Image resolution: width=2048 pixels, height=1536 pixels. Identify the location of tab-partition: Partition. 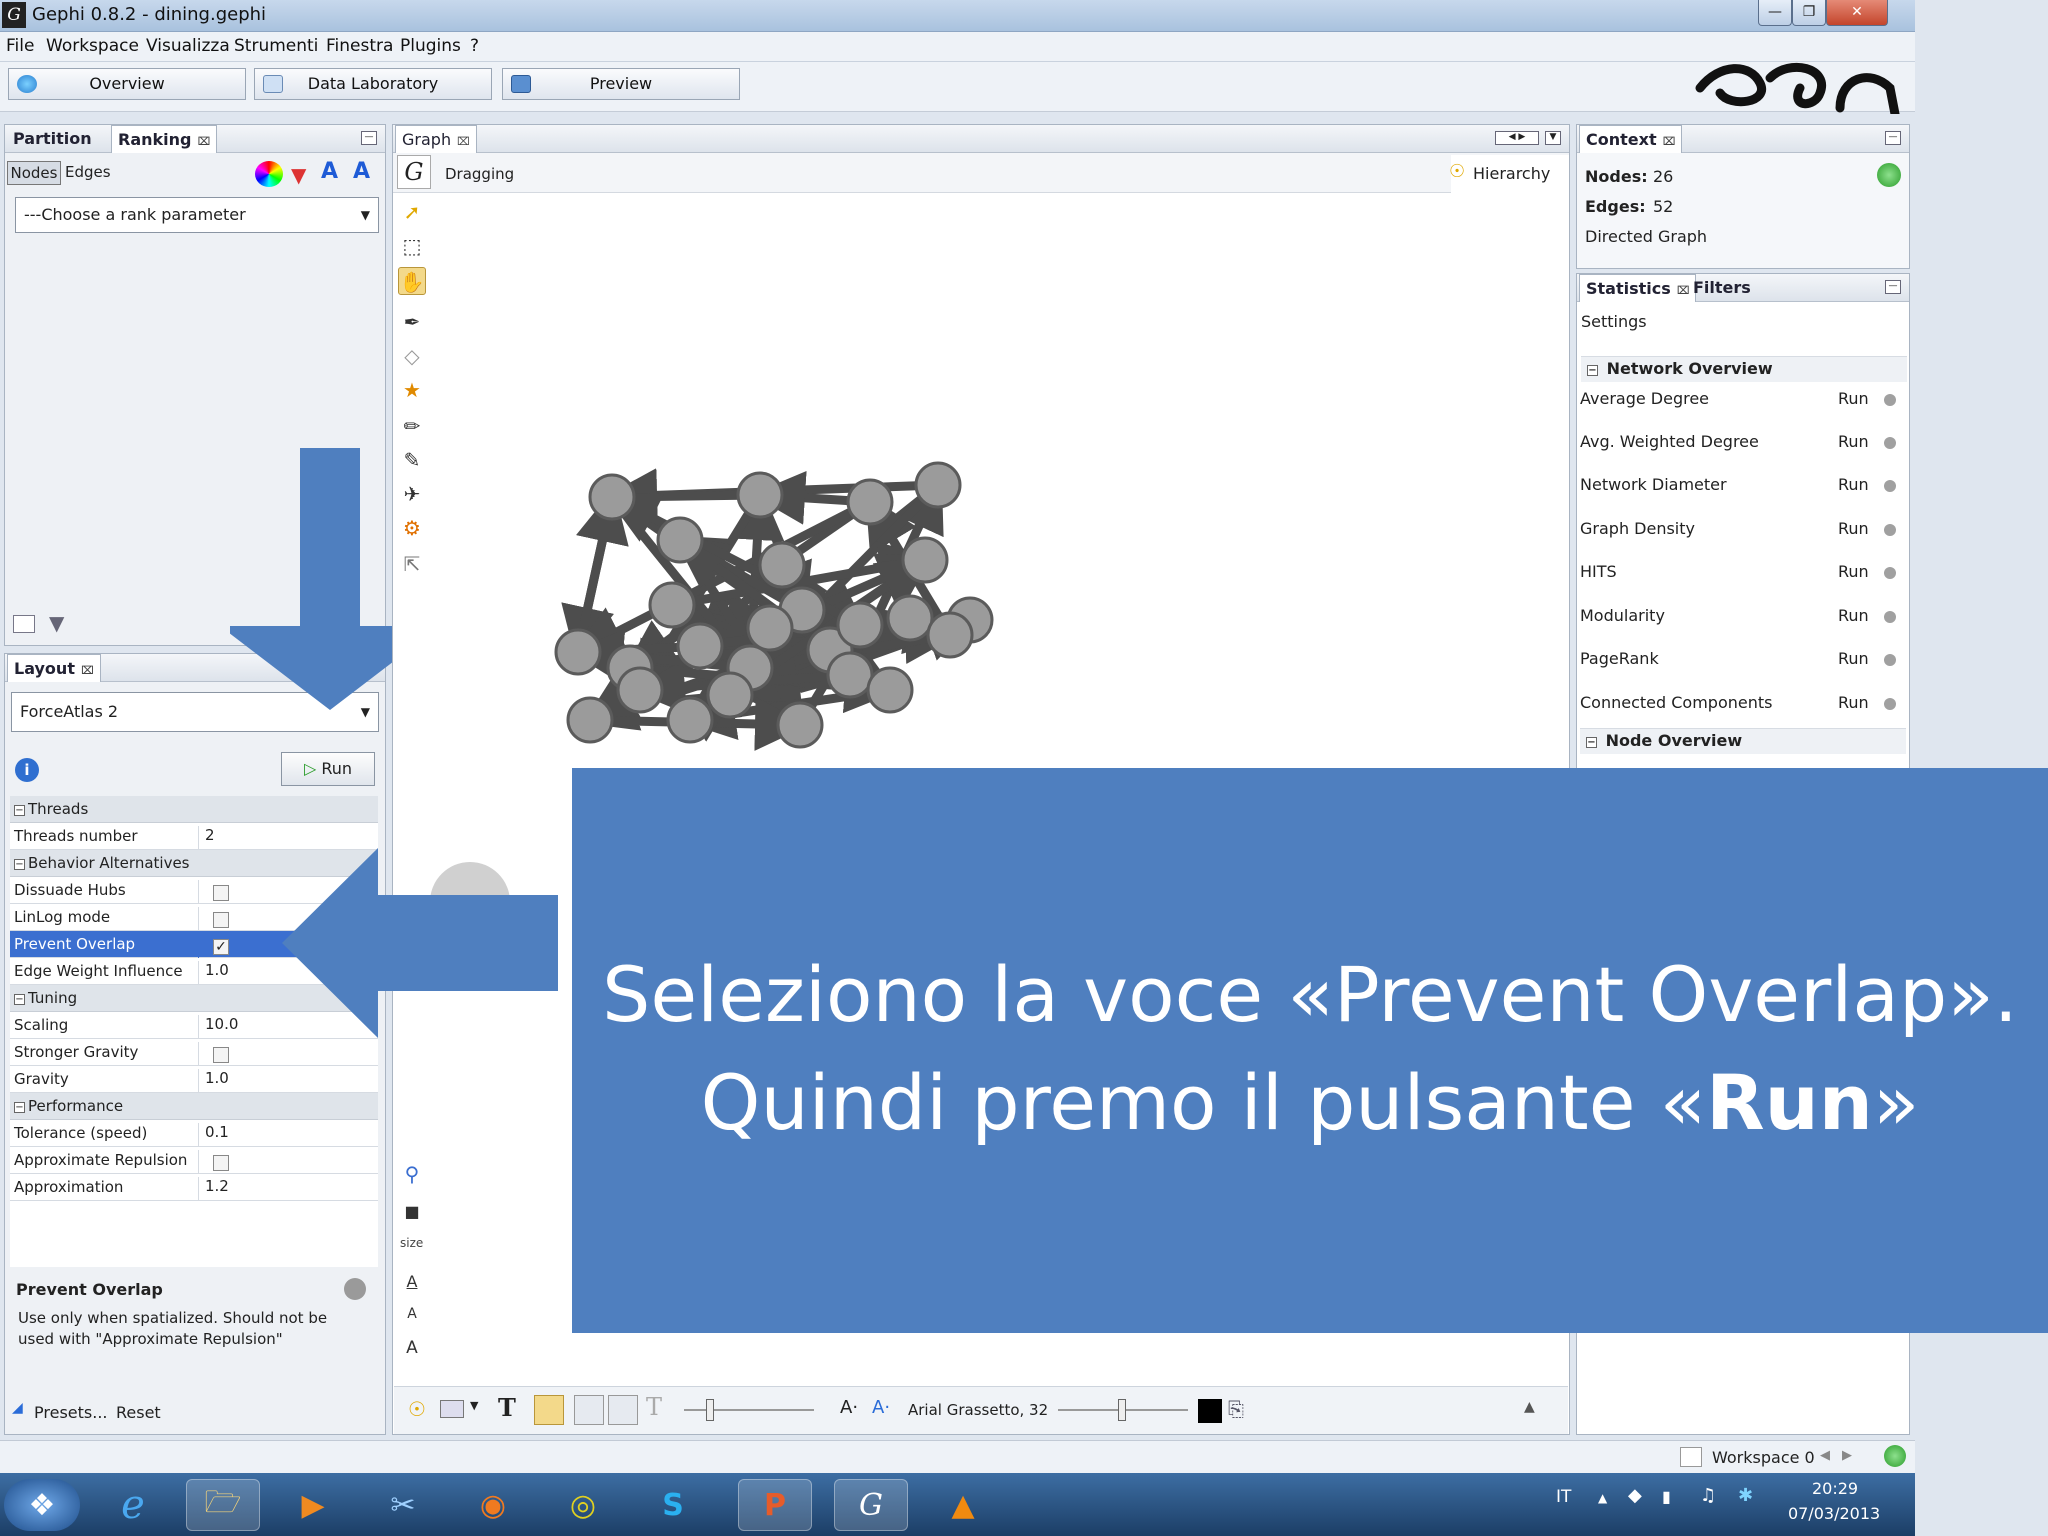
(52, 139).